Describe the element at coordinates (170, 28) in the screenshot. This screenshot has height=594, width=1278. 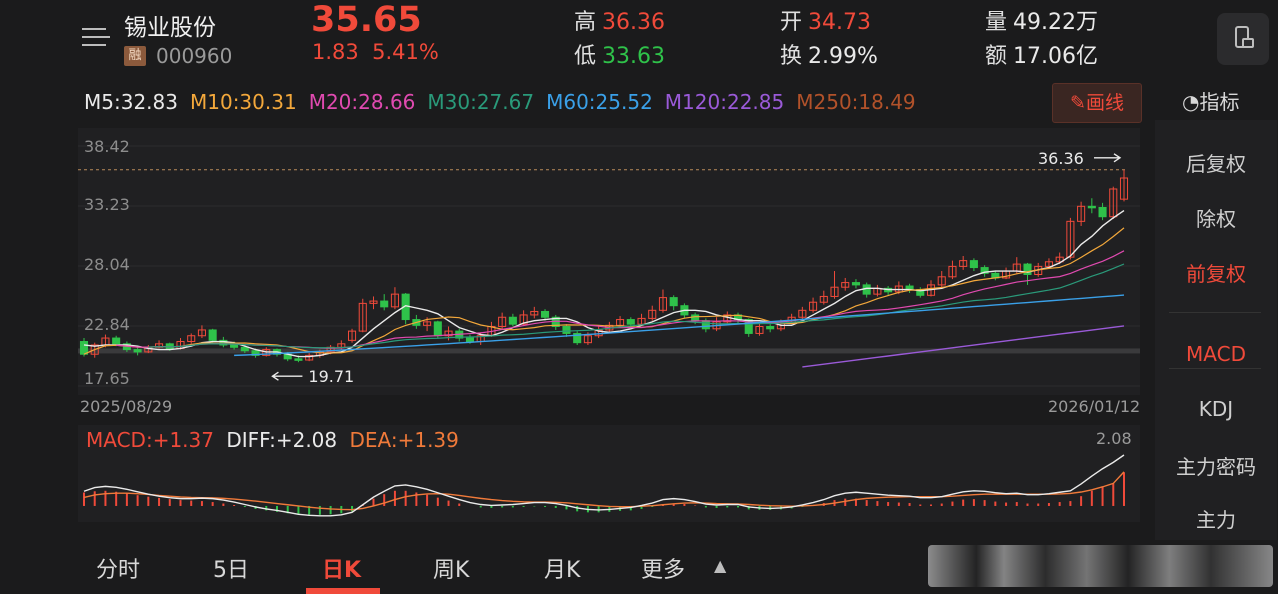
I see `stock-name: 锡业股份` at that location.